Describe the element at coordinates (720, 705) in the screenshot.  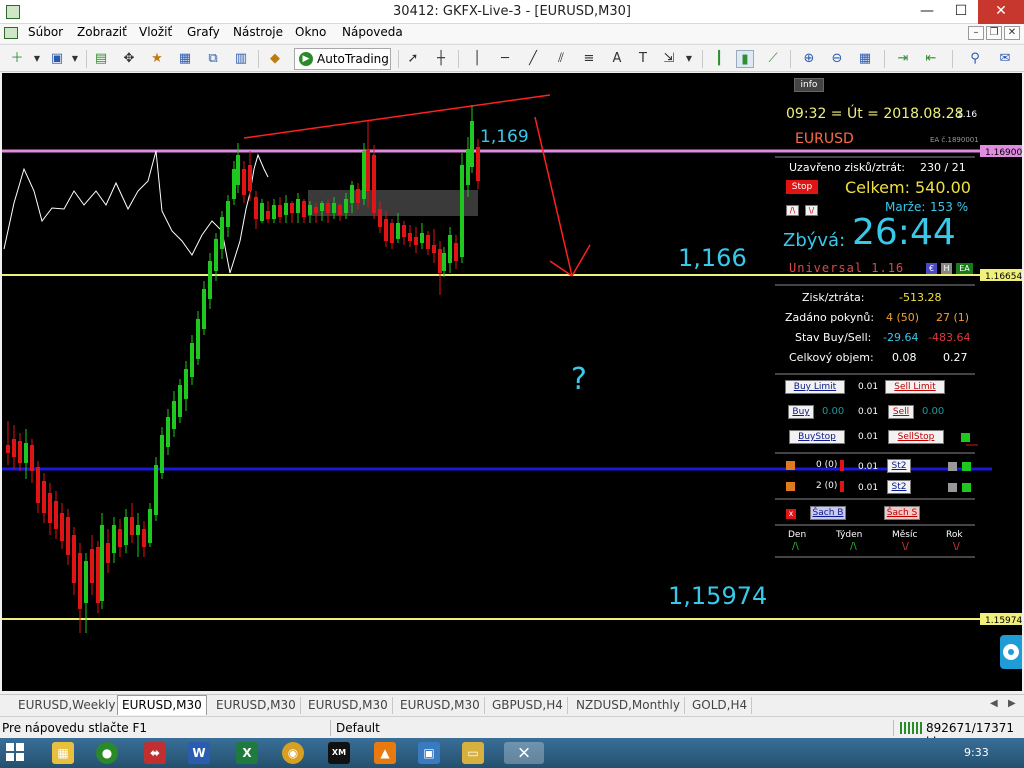
I see `tab-gold-h4: GOLD,H4` at that location.